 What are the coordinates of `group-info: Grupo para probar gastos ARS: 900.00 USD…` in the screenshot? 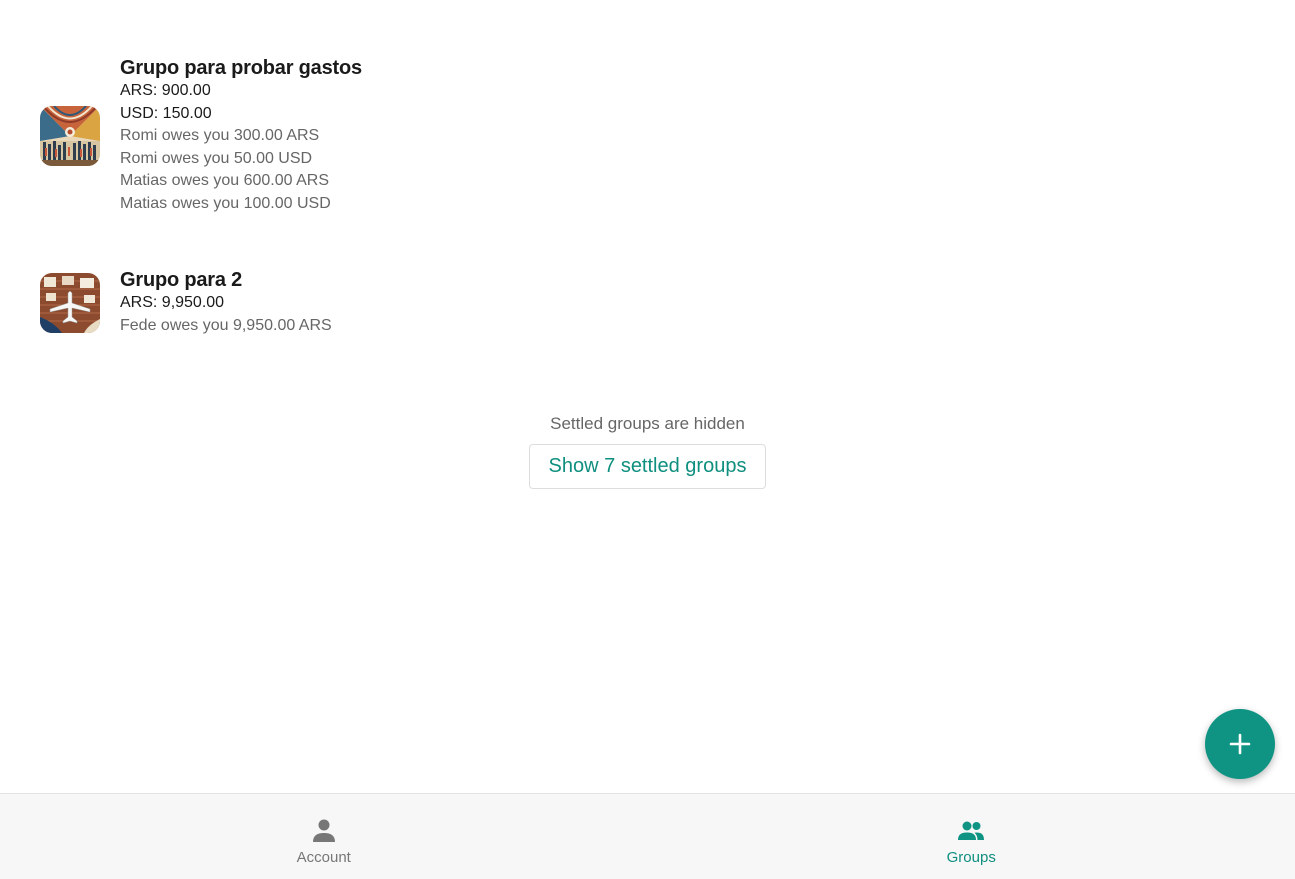 It's located at (241, 135).